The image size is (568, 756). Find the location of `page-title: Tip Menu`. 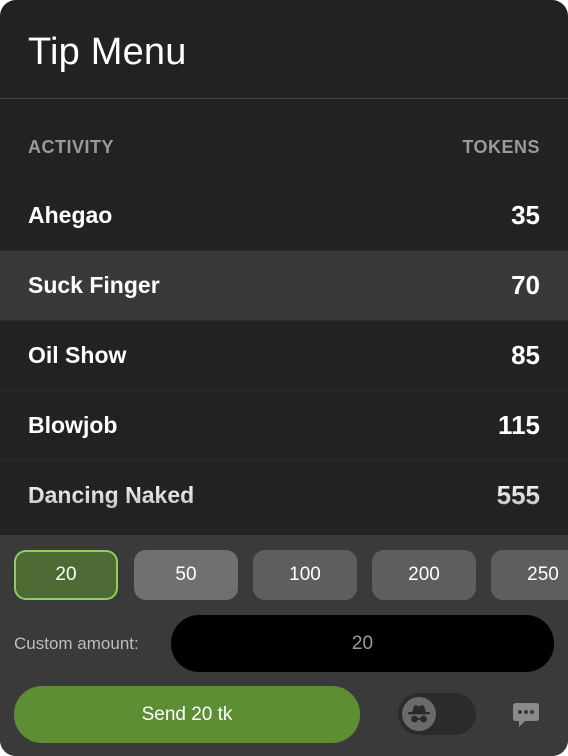

page-title: Tip Menu is located at coordinates (107, 51).